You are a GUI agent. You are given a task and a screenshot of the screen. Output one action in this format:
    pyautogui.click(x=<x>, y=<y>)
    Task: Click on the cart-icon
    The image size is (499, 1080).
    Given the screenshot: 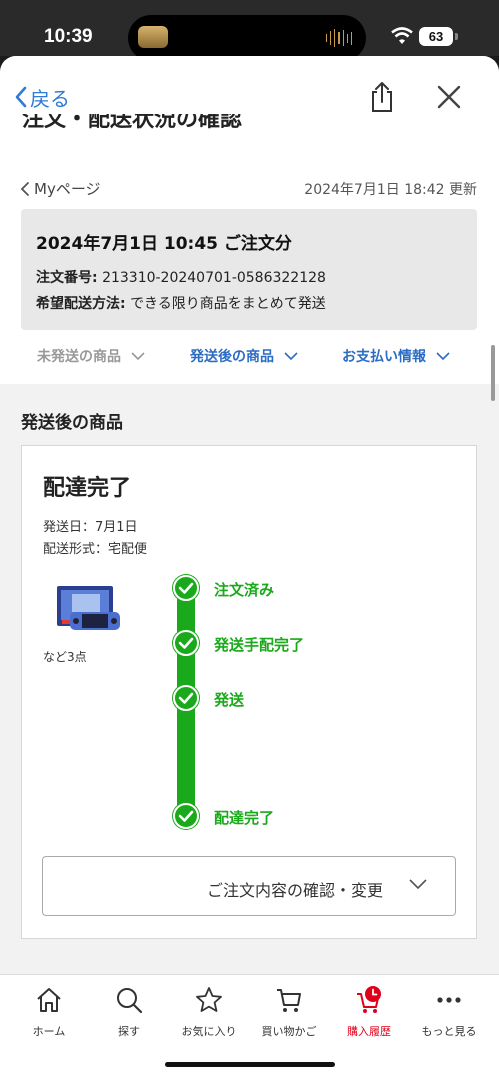 What is the action you would take?
    pyautogui.click(x=289, y=1000)
    